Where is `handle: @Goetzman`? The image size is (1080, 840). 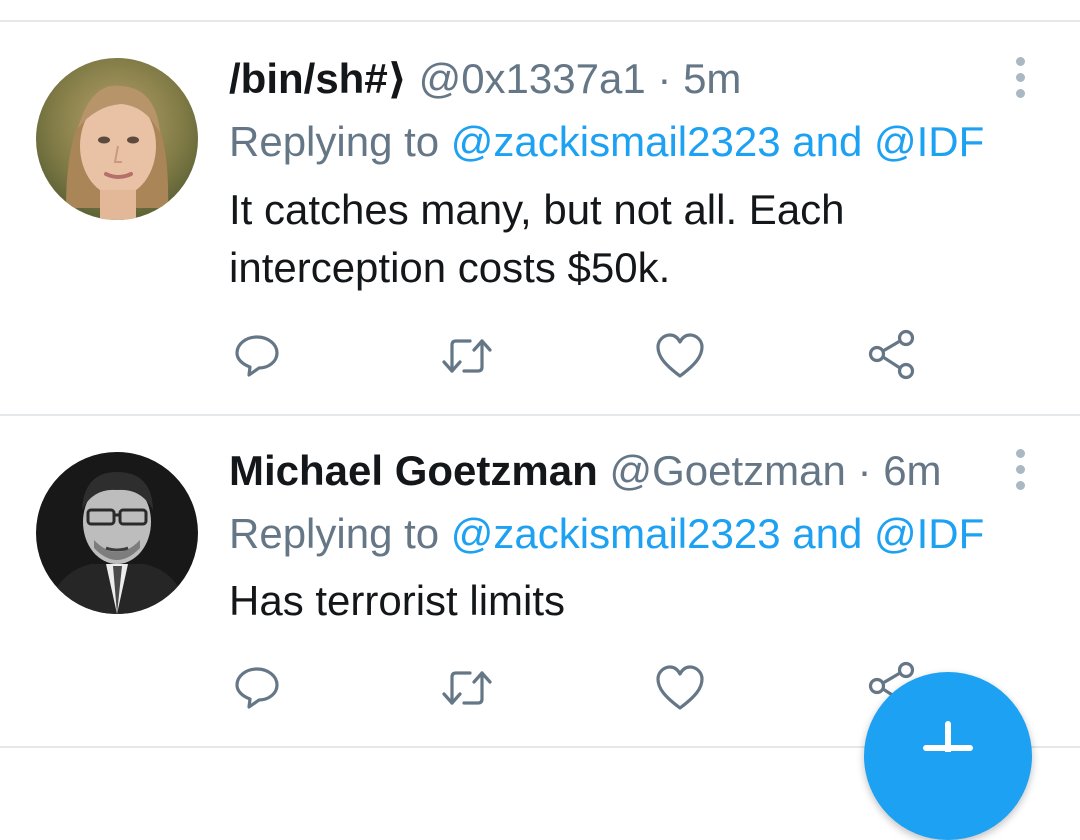 handle: @Goetzman is located at coordinates (727, 470).